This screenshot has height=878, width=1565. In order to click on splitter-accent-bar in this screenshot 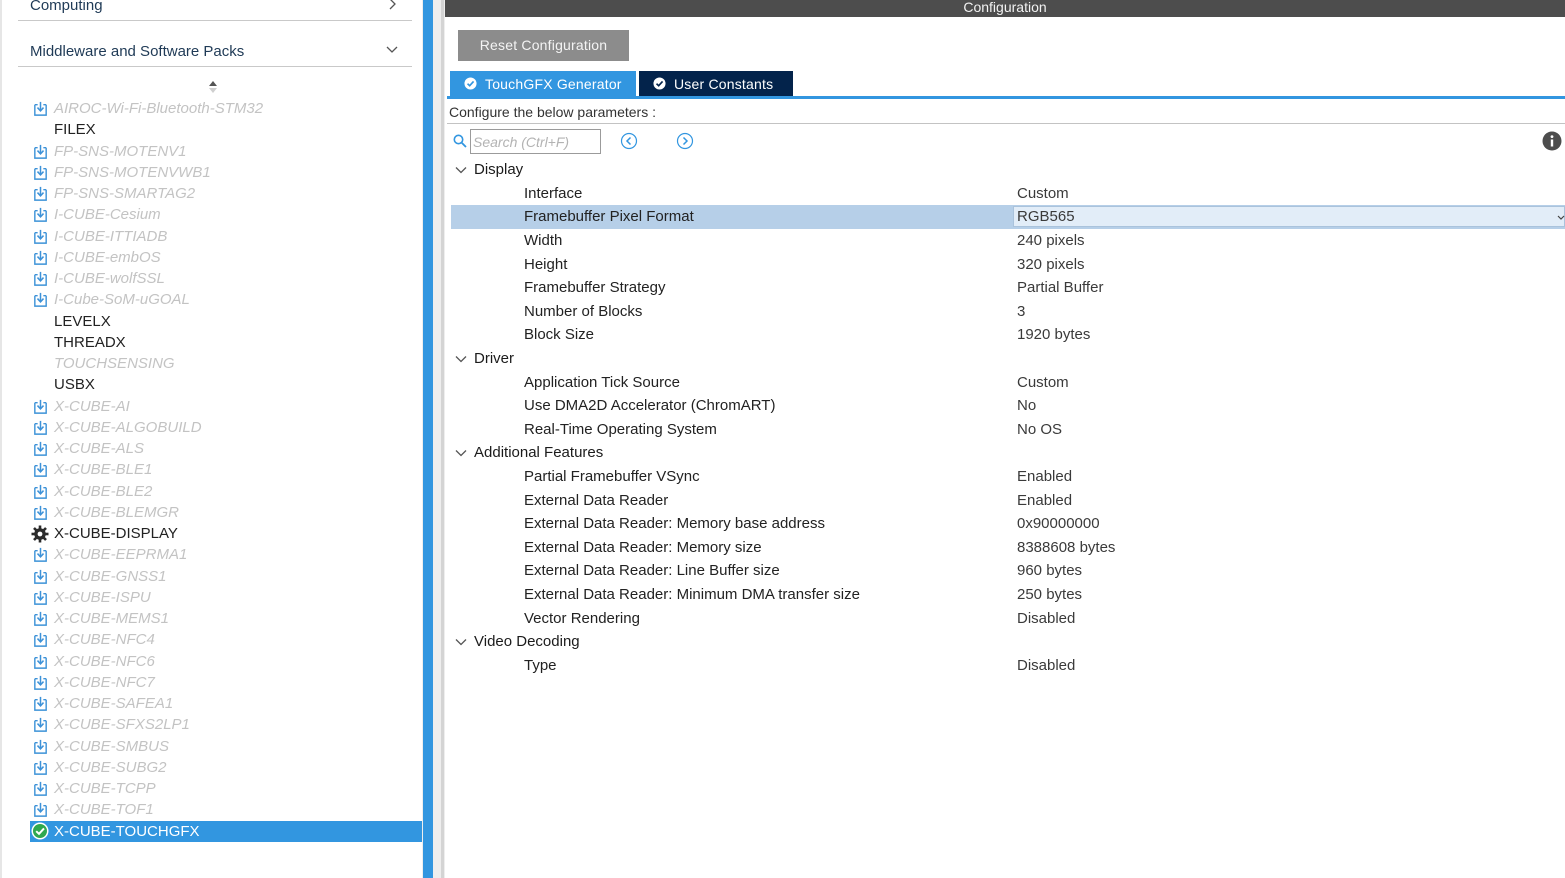, I will do `click(428, 439)`.